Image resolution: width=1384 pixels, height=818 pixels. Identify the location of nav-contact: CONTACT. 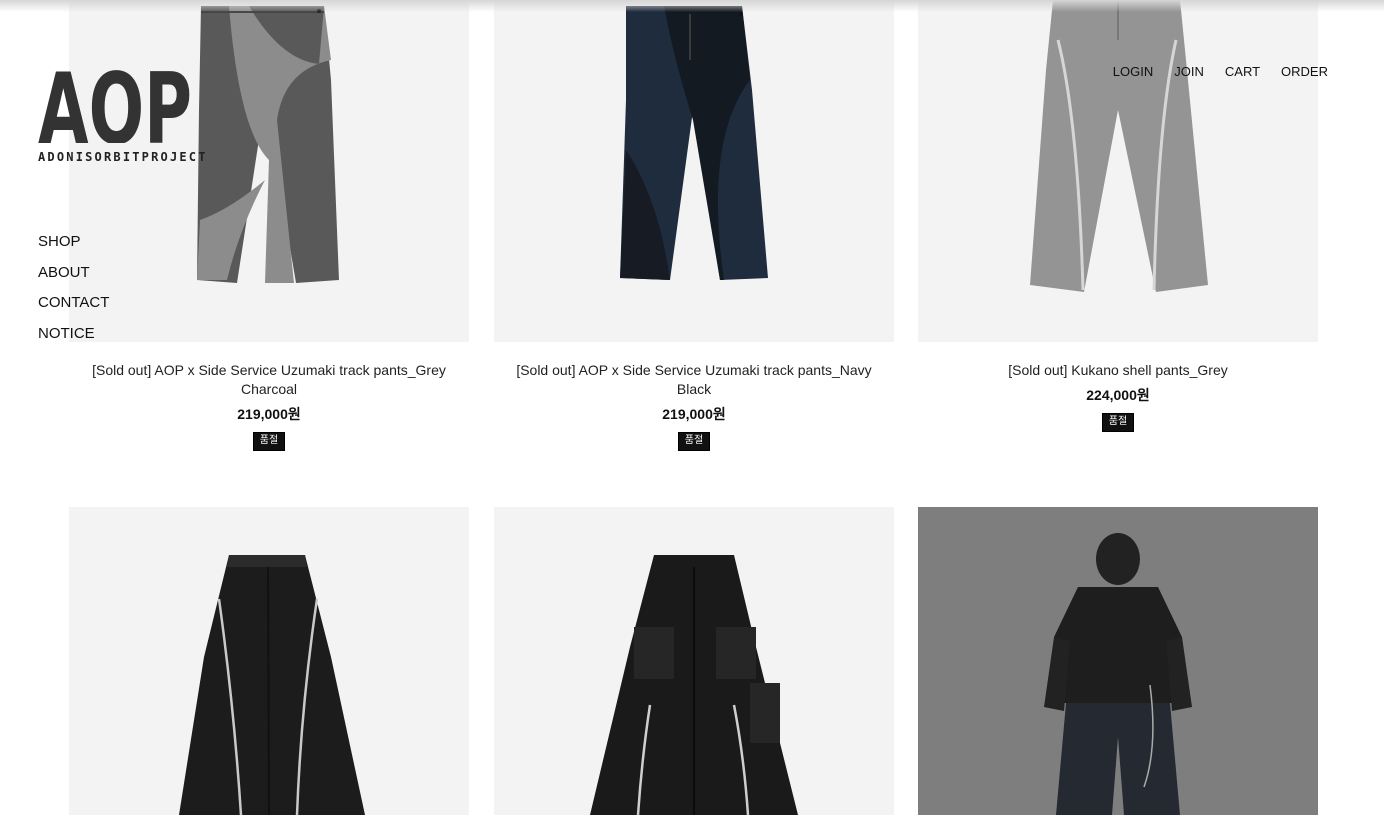
(73, 302).